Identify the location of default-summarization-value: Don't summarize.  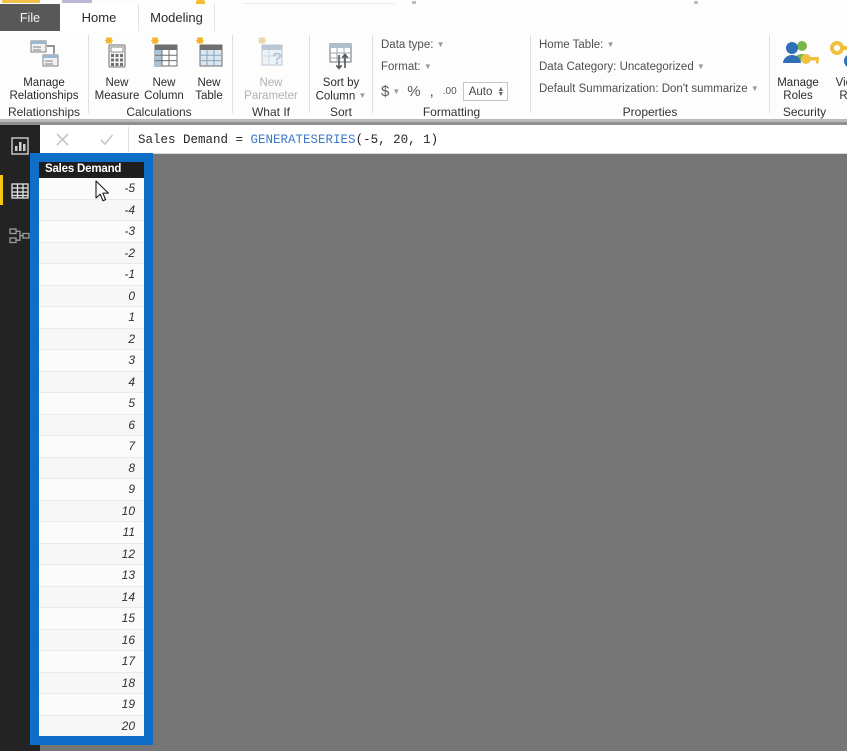
(704, 89).